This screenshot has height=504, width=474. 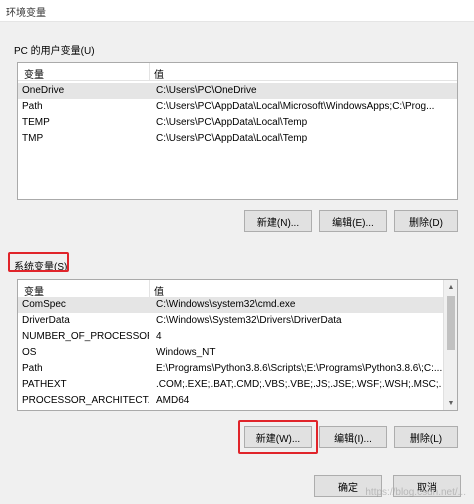 I want to click on variable-name: TMP, so click(x=33, y=138).